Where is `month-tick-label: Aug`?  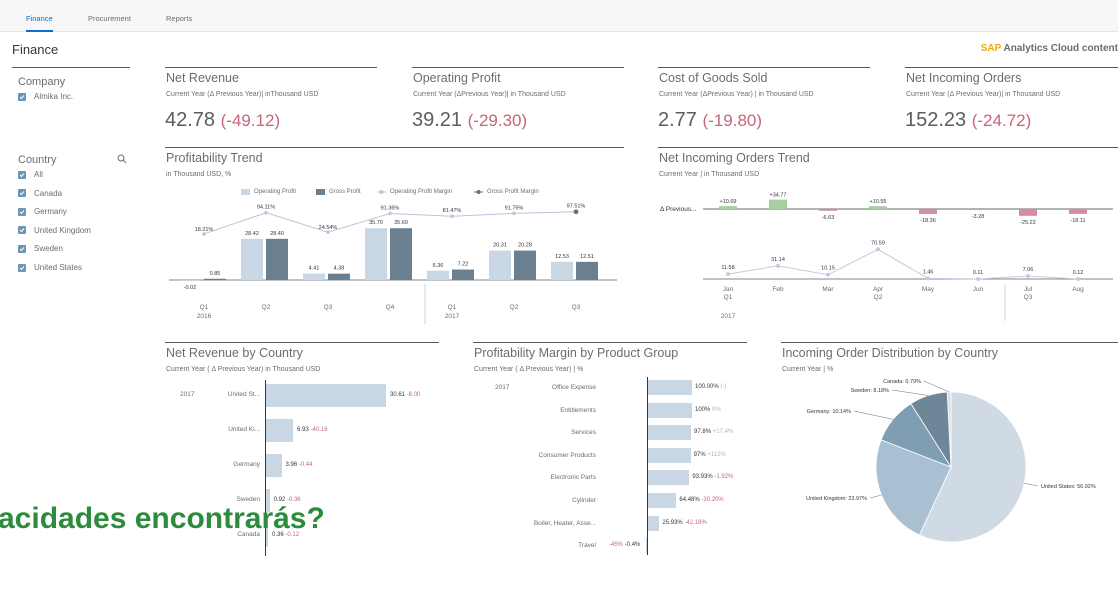
month-tick-label: Aug is located at coordinates (1078, 289).